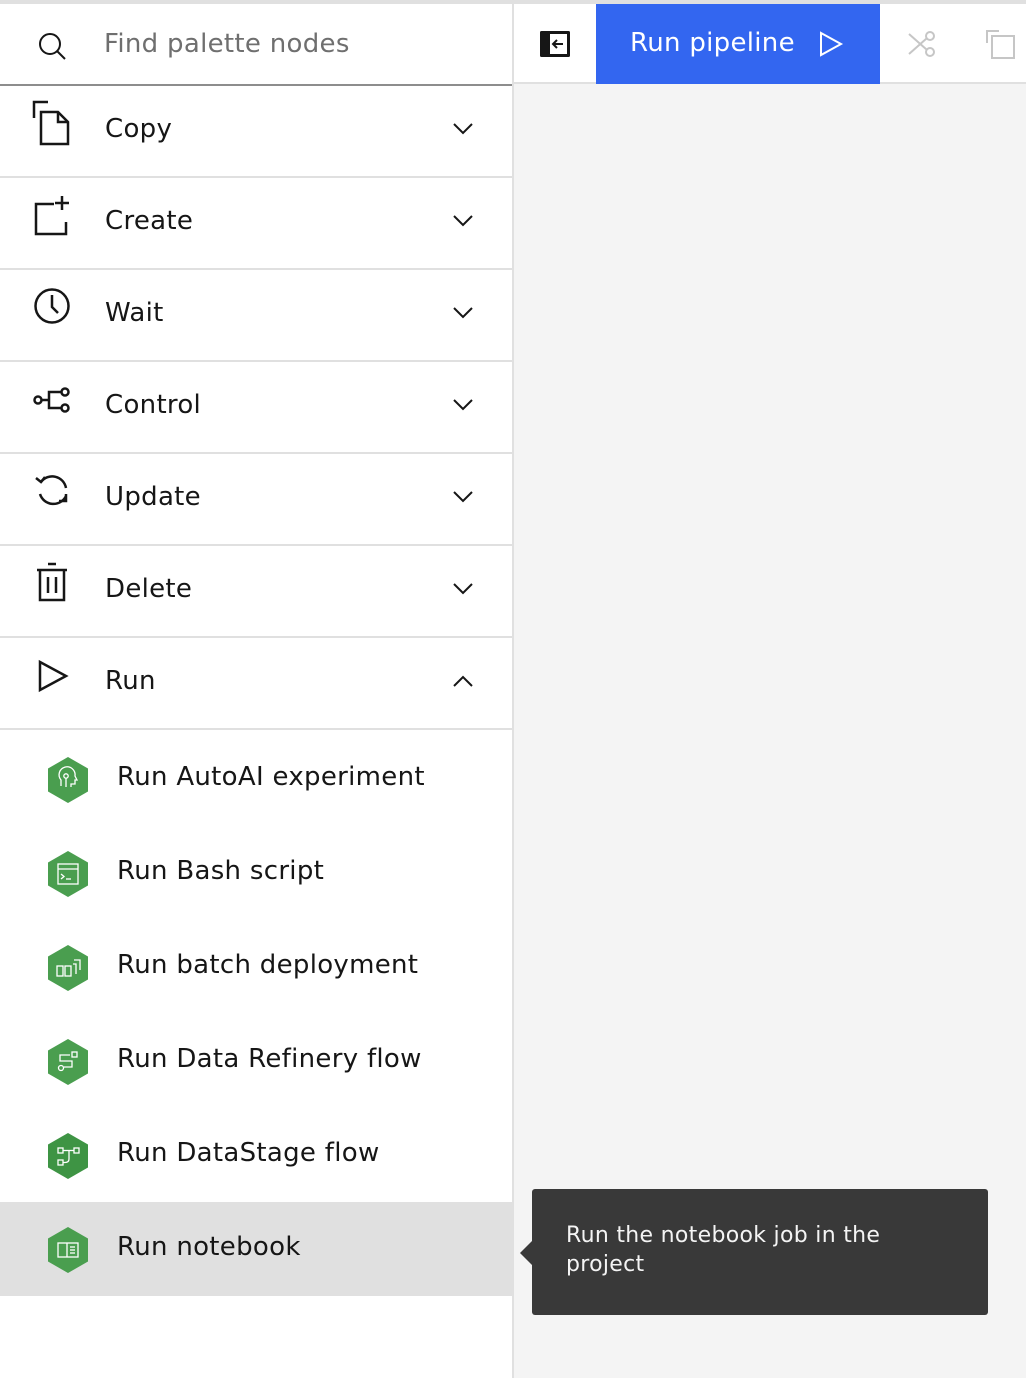 The width and height of the screenshot is (1026, 1378). I want to click on copy-button, so click(1000, 44).